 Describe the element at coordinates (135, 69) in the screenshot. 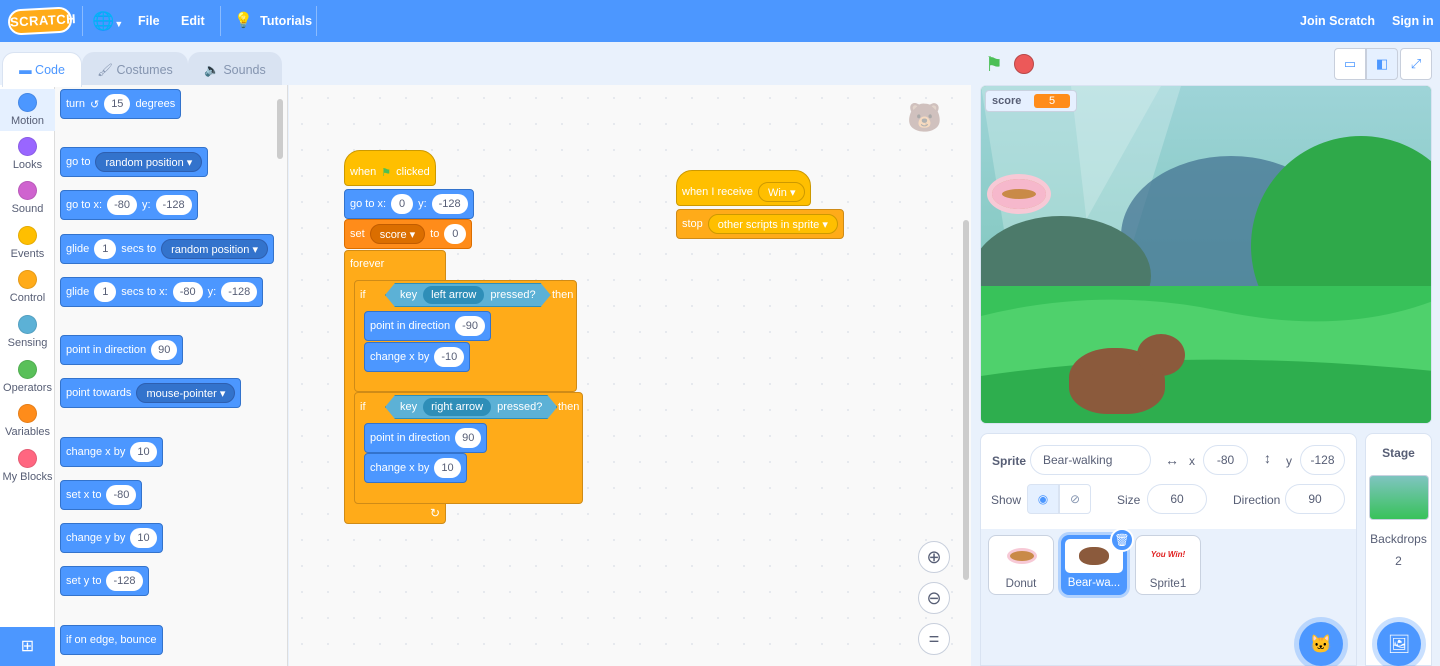

I see `tab-costumes: 🖌 Costumes` at that location.